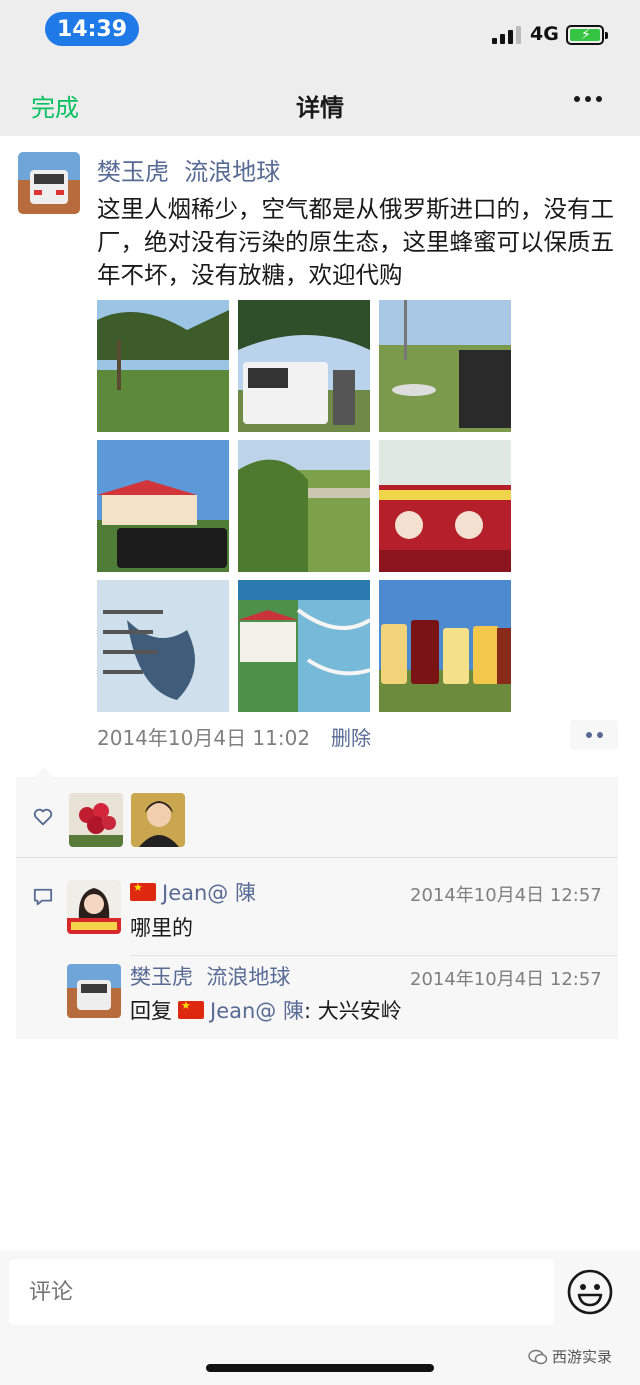 The width and height of the screenshot is (640, 1385). I want to click on comment-divider, so click(374, 955).